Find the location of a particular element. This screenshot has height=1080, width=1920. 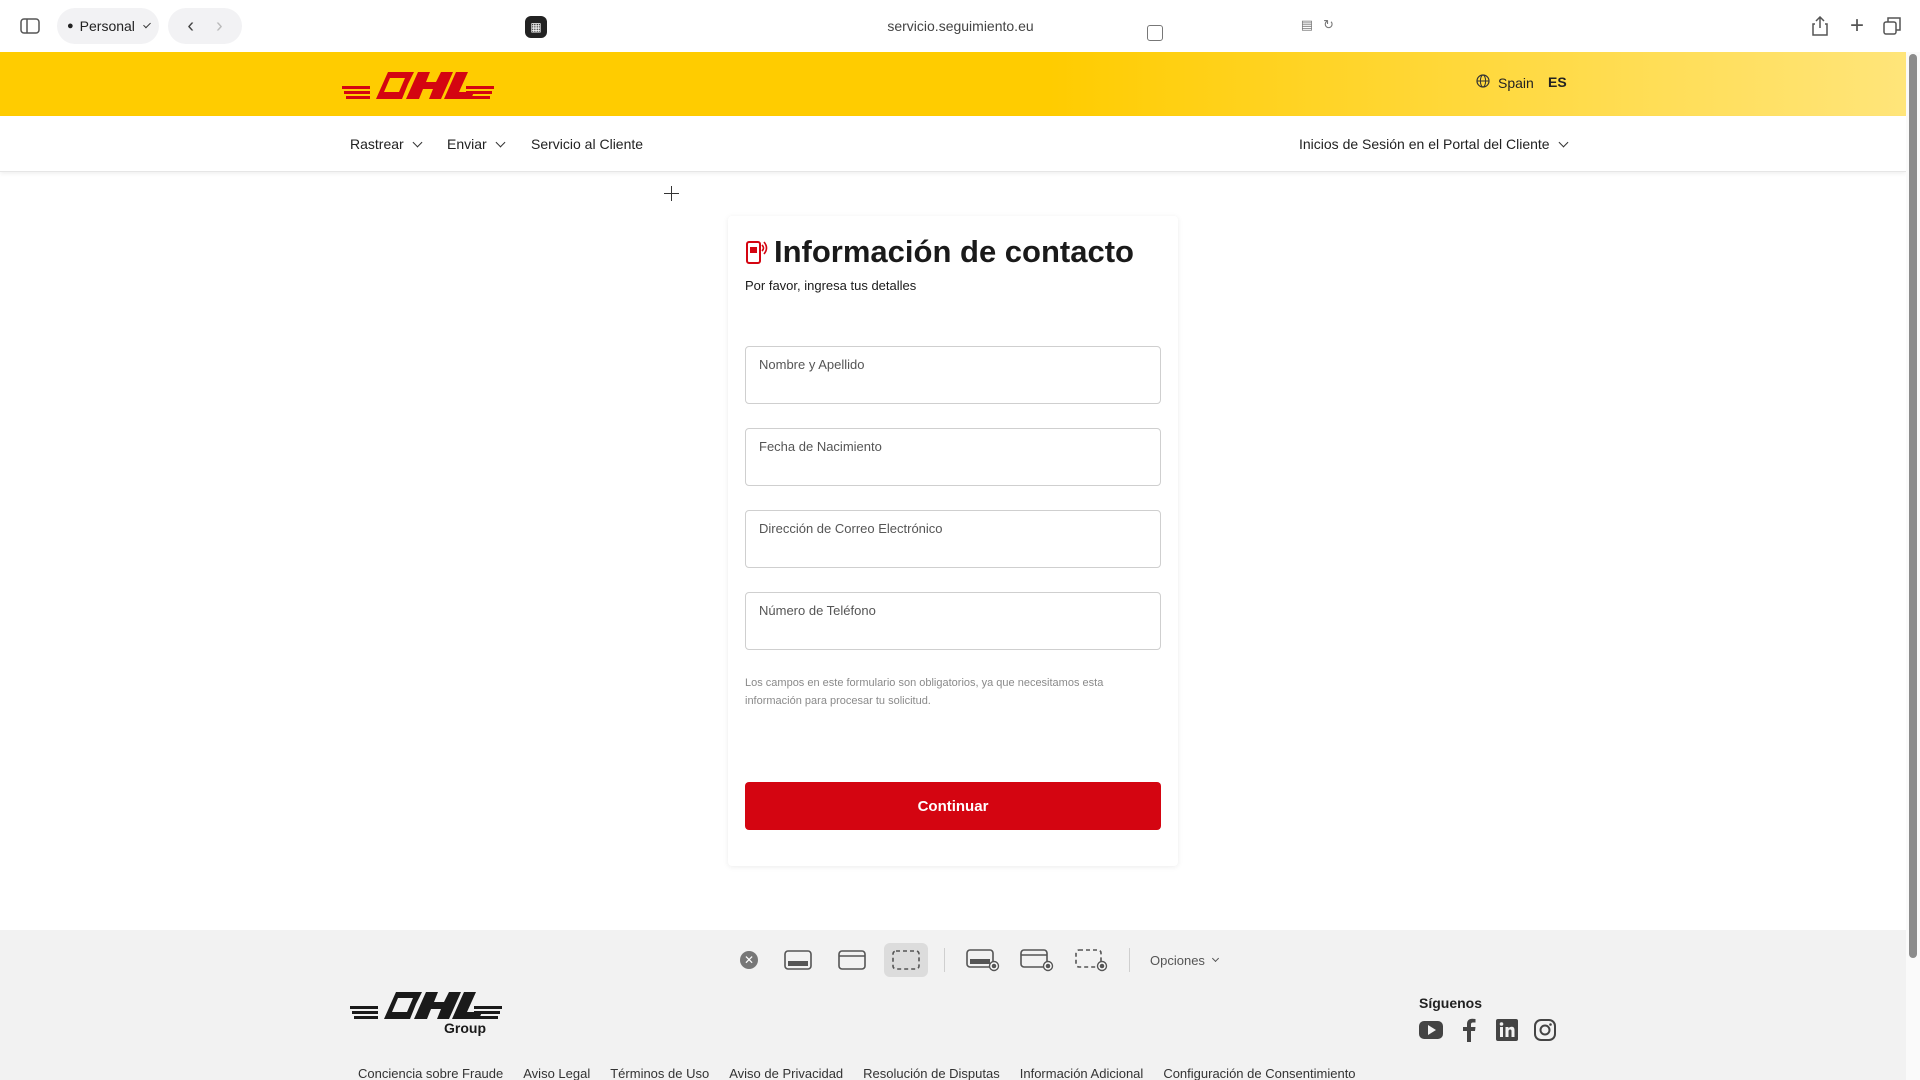

address-bar: servicio.seguimiento.eu ▤ ↻ is located at coordinates (960, 26).